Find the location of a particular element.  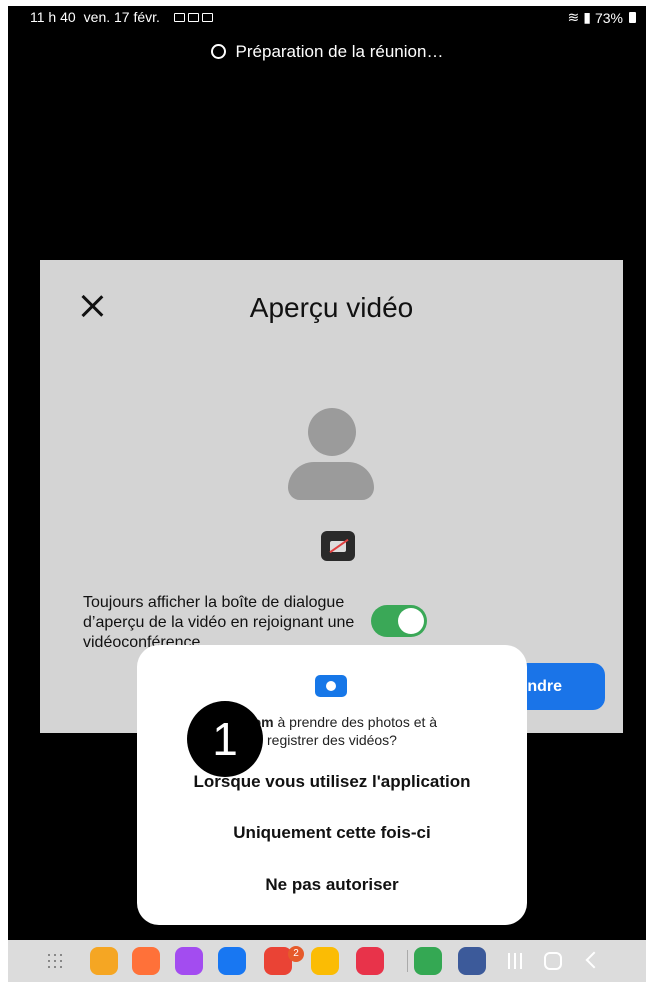

loading-spinner-icon is located at coordinates (218, 51).